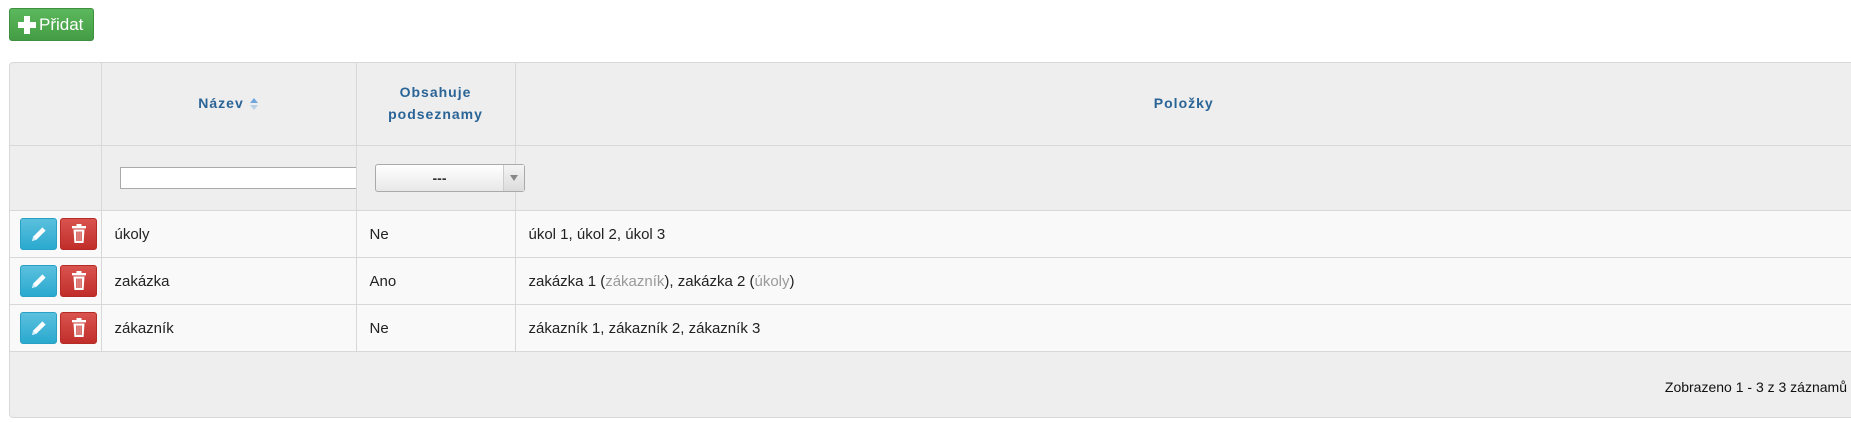 The image size is (1851, 422). I want to click on plus-icon, so click(27, 24).